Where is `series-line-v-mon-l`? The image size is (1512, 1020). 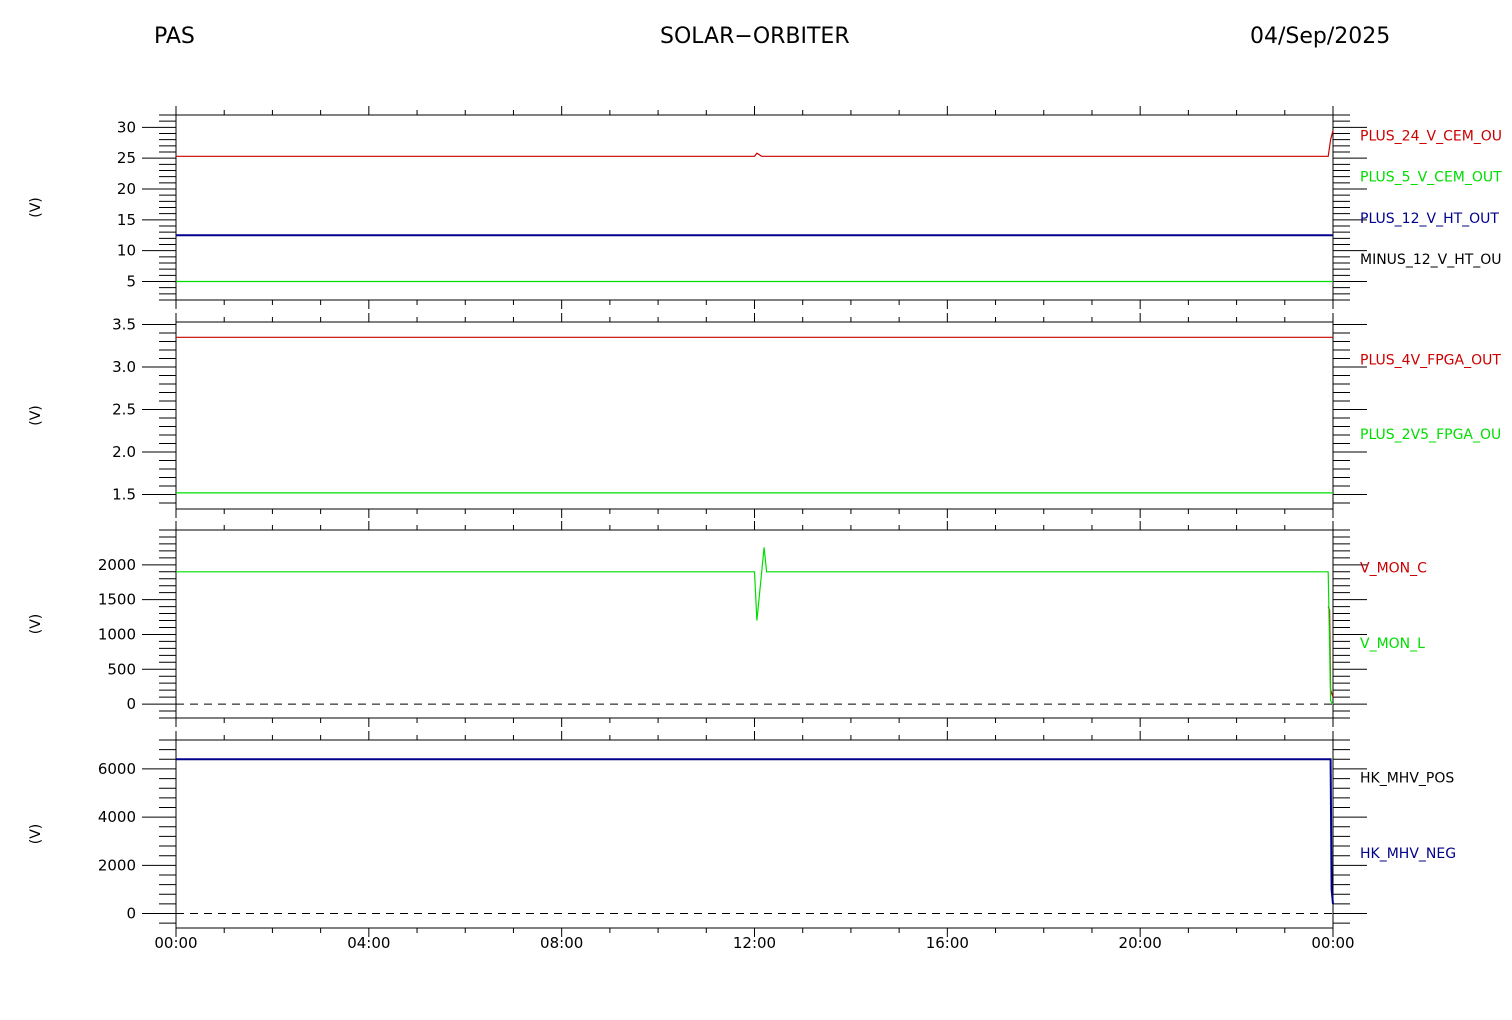 series-line-v-mon-l is located at coordinates (755, 626).